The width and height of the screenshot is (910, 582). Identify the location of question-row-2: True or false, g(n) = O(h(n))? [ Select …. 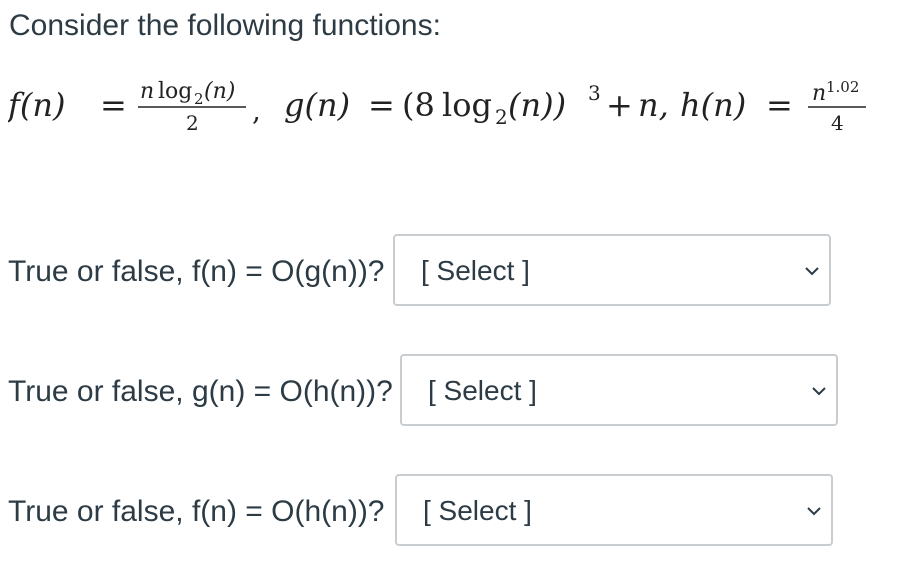
(428, 392).